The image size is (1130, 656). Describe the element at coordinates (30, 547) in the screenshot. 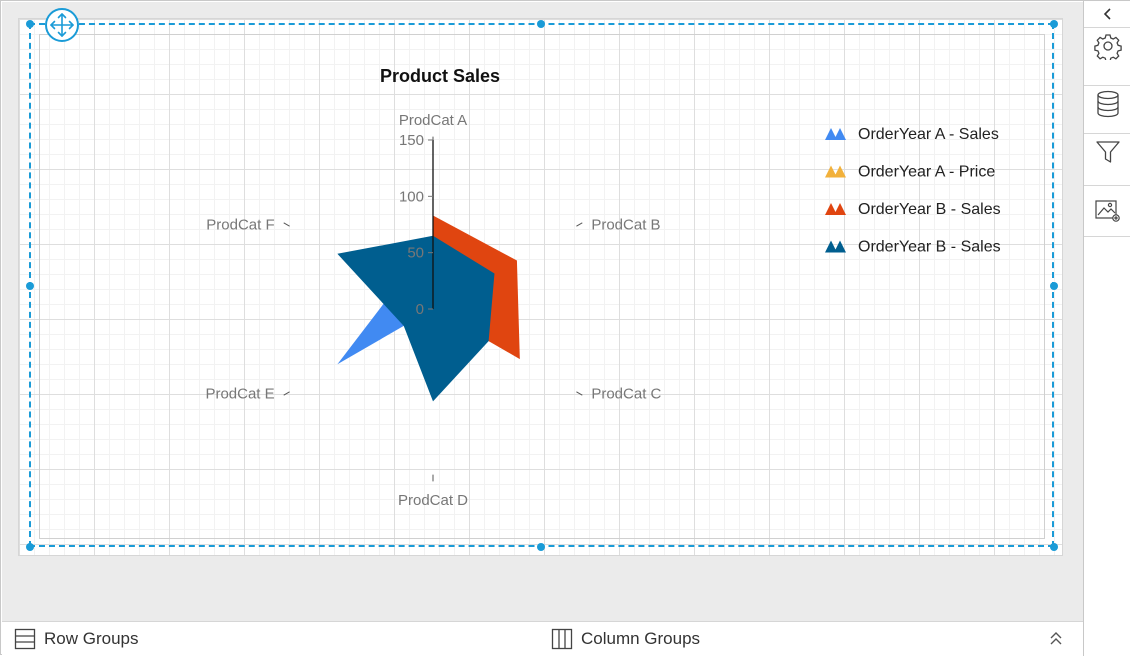

I see `resize-handle-bottom-left` at that location.